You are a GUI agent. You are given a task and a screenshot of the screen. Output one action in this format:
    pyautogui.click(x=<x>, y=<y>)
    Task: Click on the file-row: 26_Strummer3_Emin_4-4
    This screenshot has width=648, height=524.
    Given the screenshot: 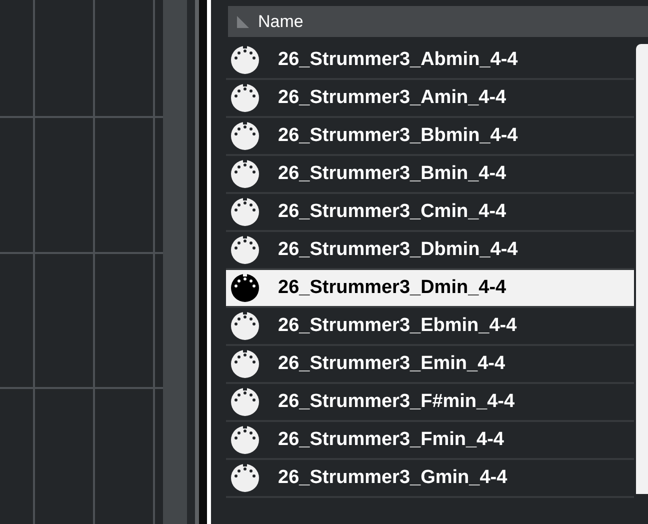 What is the action you would take?
    pyautogui.click(x=430, y=365)
    